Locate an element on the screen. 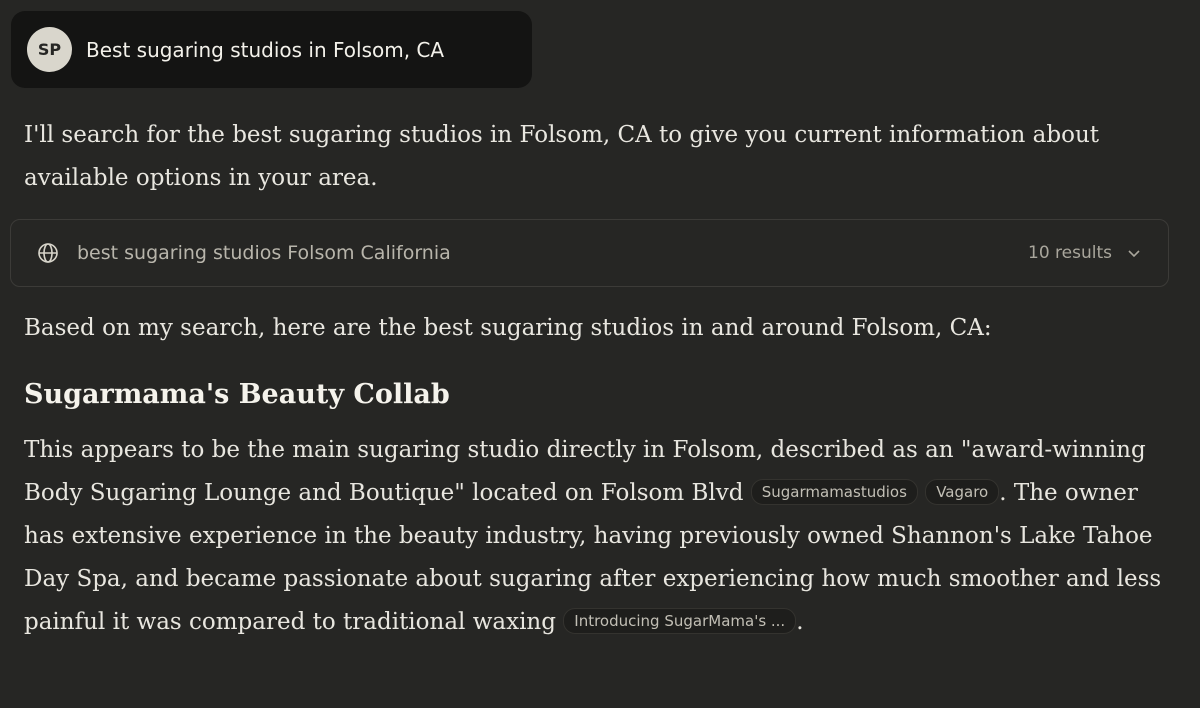 This screenshot has height=708, width=1200. body-text-3: . is located at coordinates (800, 622).